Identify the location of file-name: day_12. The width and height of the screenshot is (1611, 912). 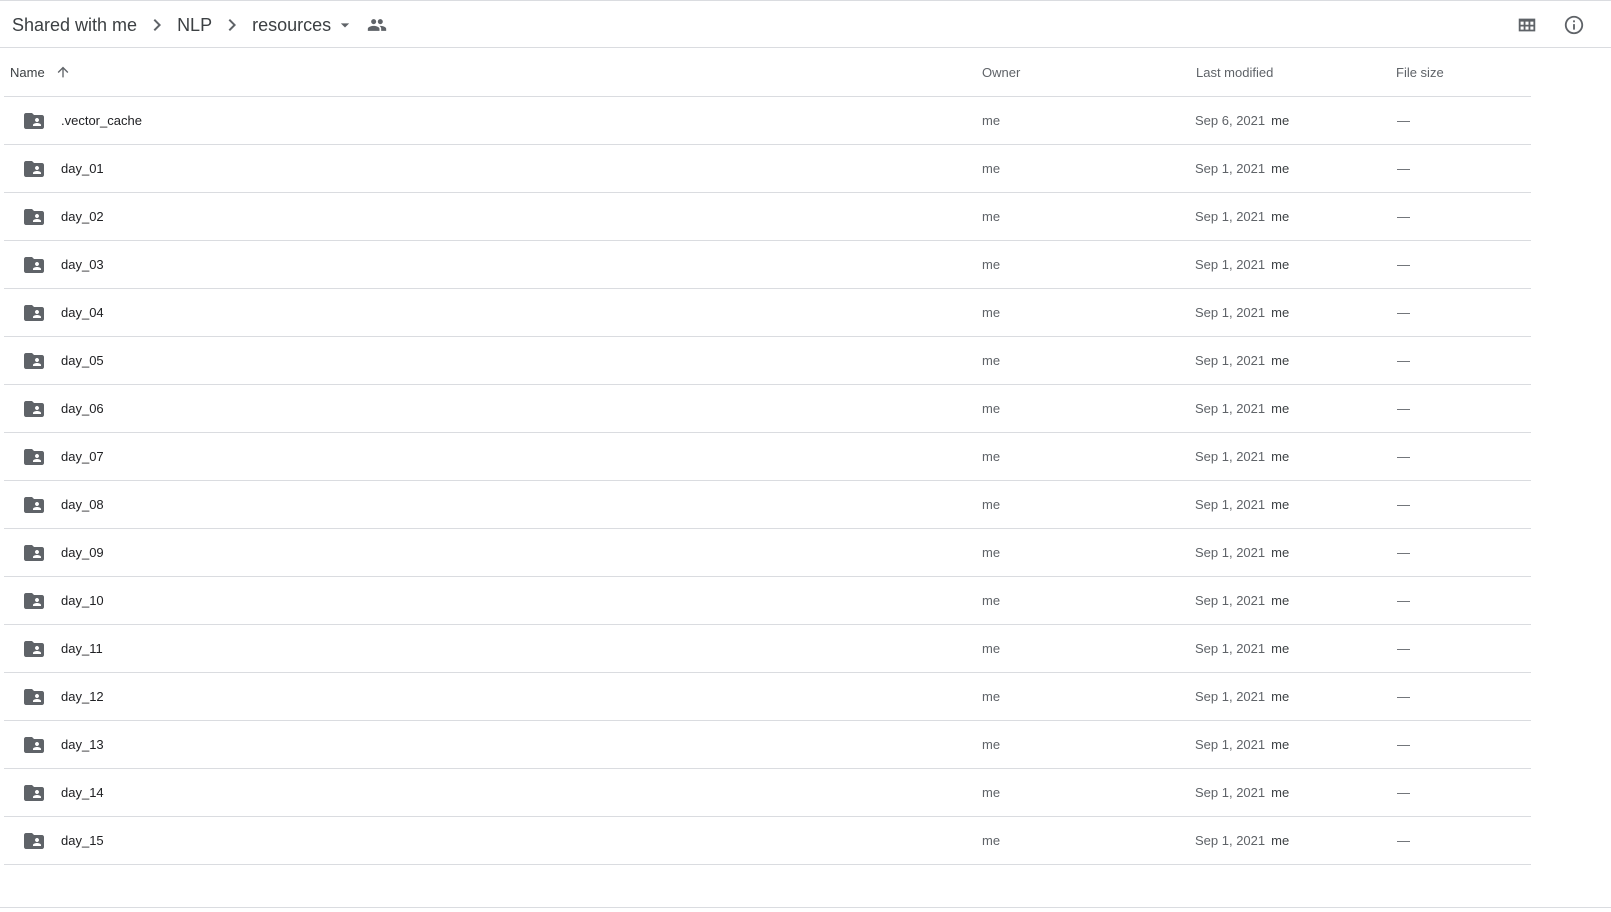
(82, 696).